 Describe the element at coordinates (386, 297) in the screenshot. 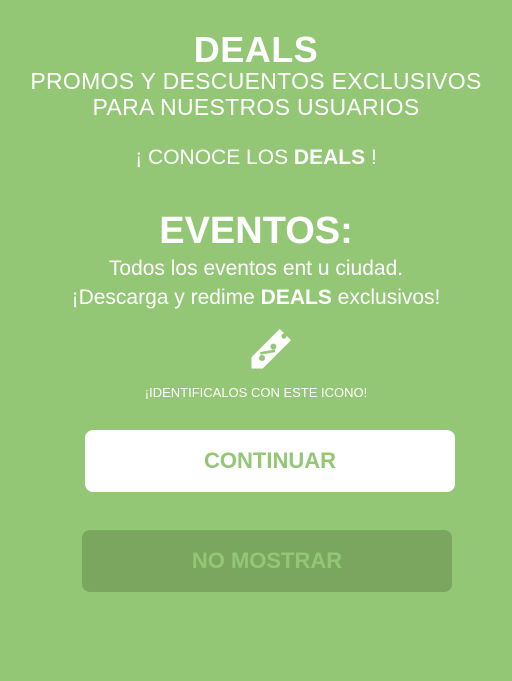

I see `eventos-line2-suffix: exclusivos!` at that location.